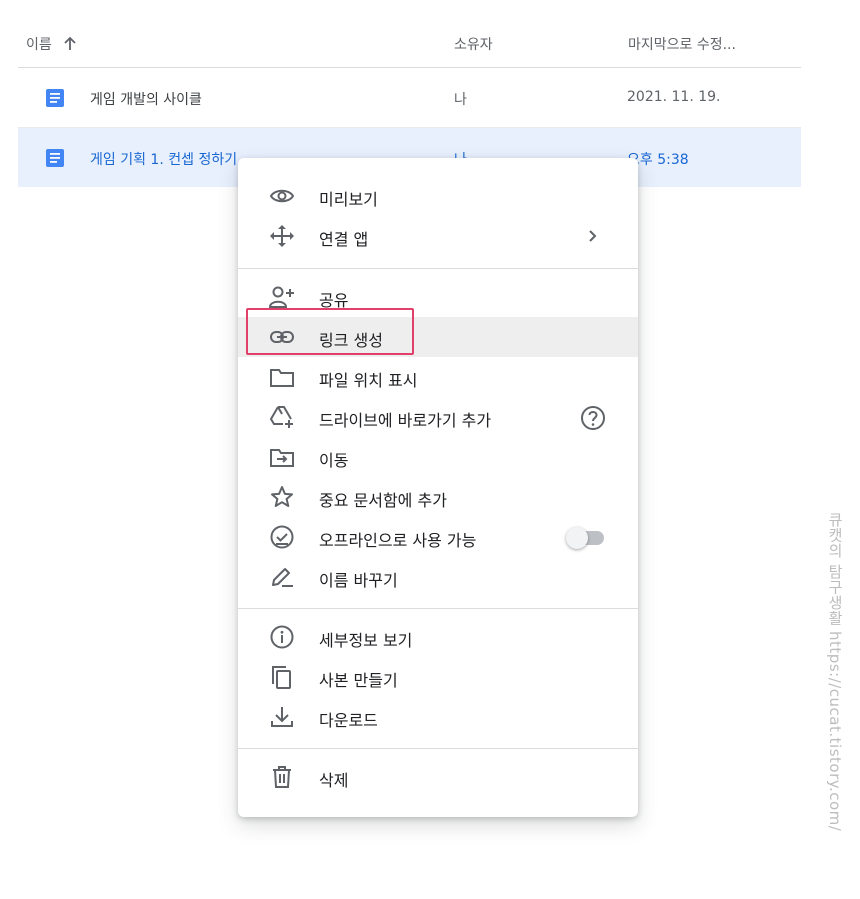  I want to click on menu-item-available-offline: 오프라인으로 사용 가능, so click(438, 537).